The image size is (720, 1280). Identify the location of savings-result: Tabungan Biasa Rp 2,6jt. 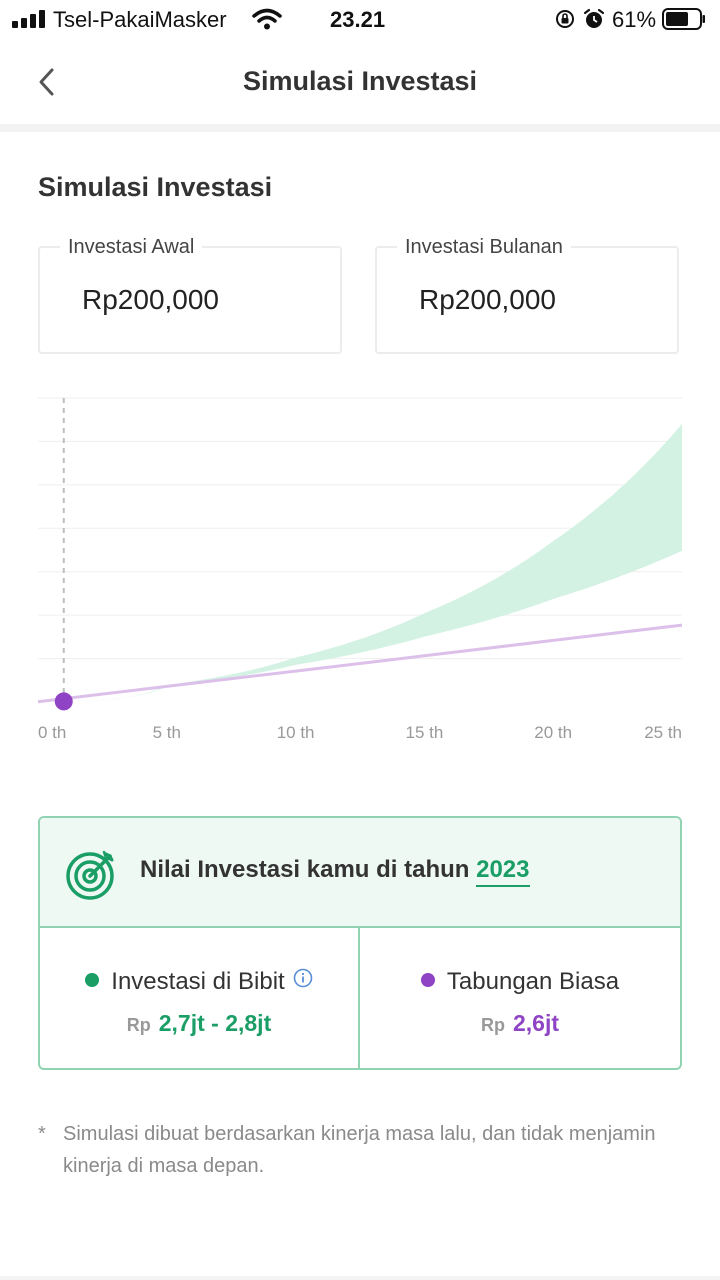
(520, 998).